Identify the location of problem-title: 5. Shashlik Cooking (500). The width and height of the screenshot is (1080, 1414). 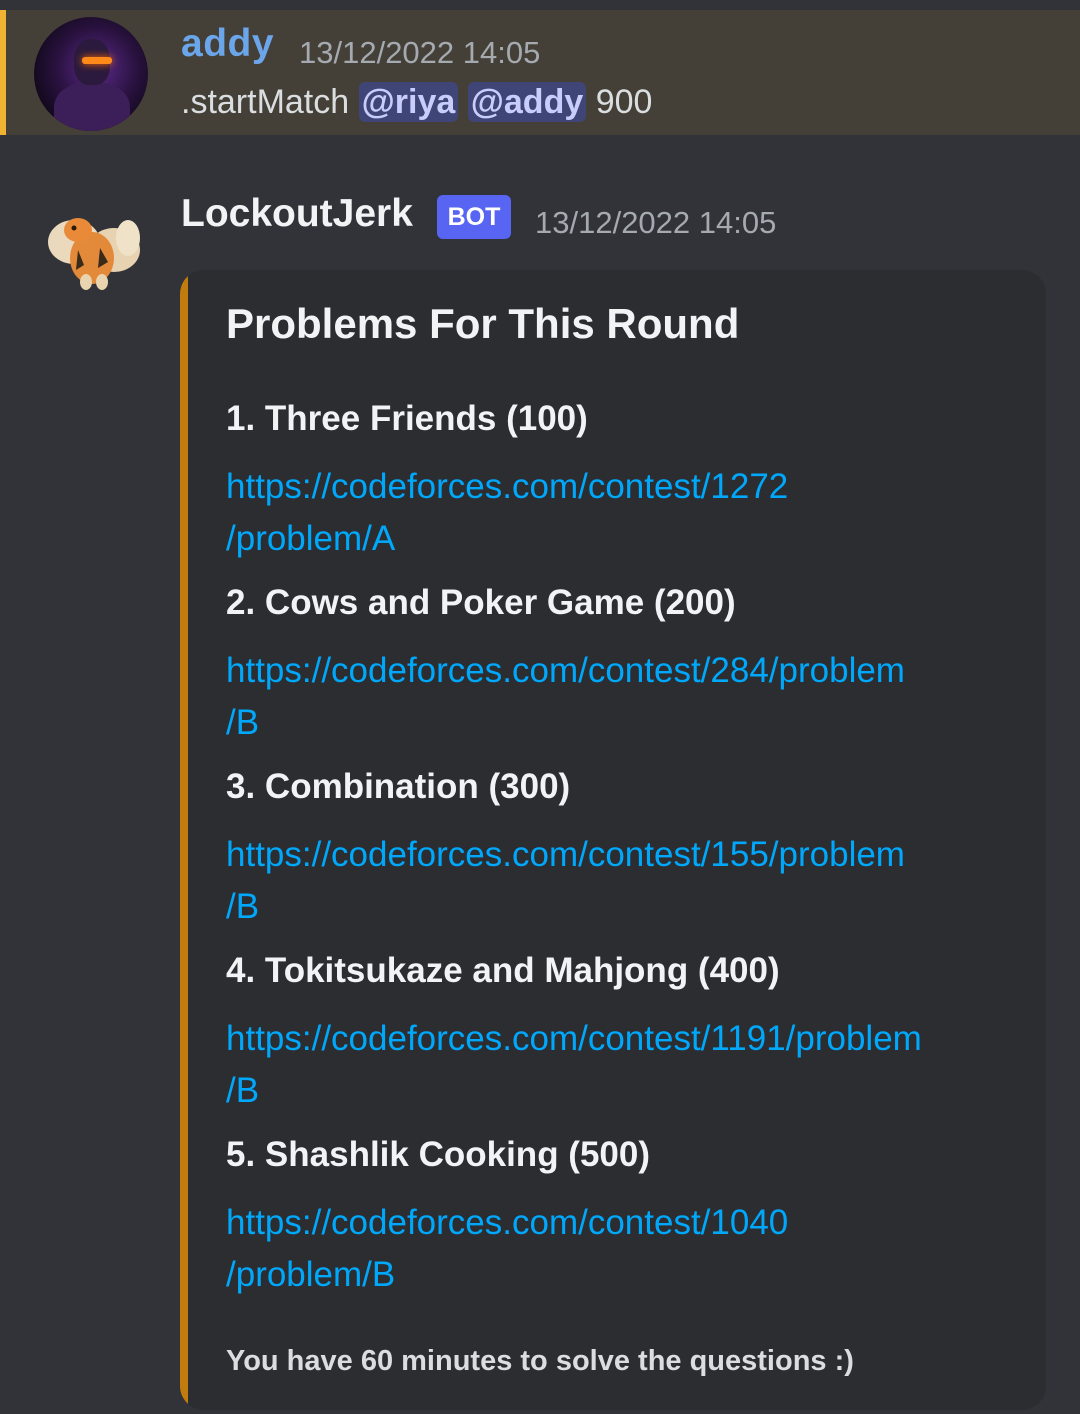
(438, 1154).